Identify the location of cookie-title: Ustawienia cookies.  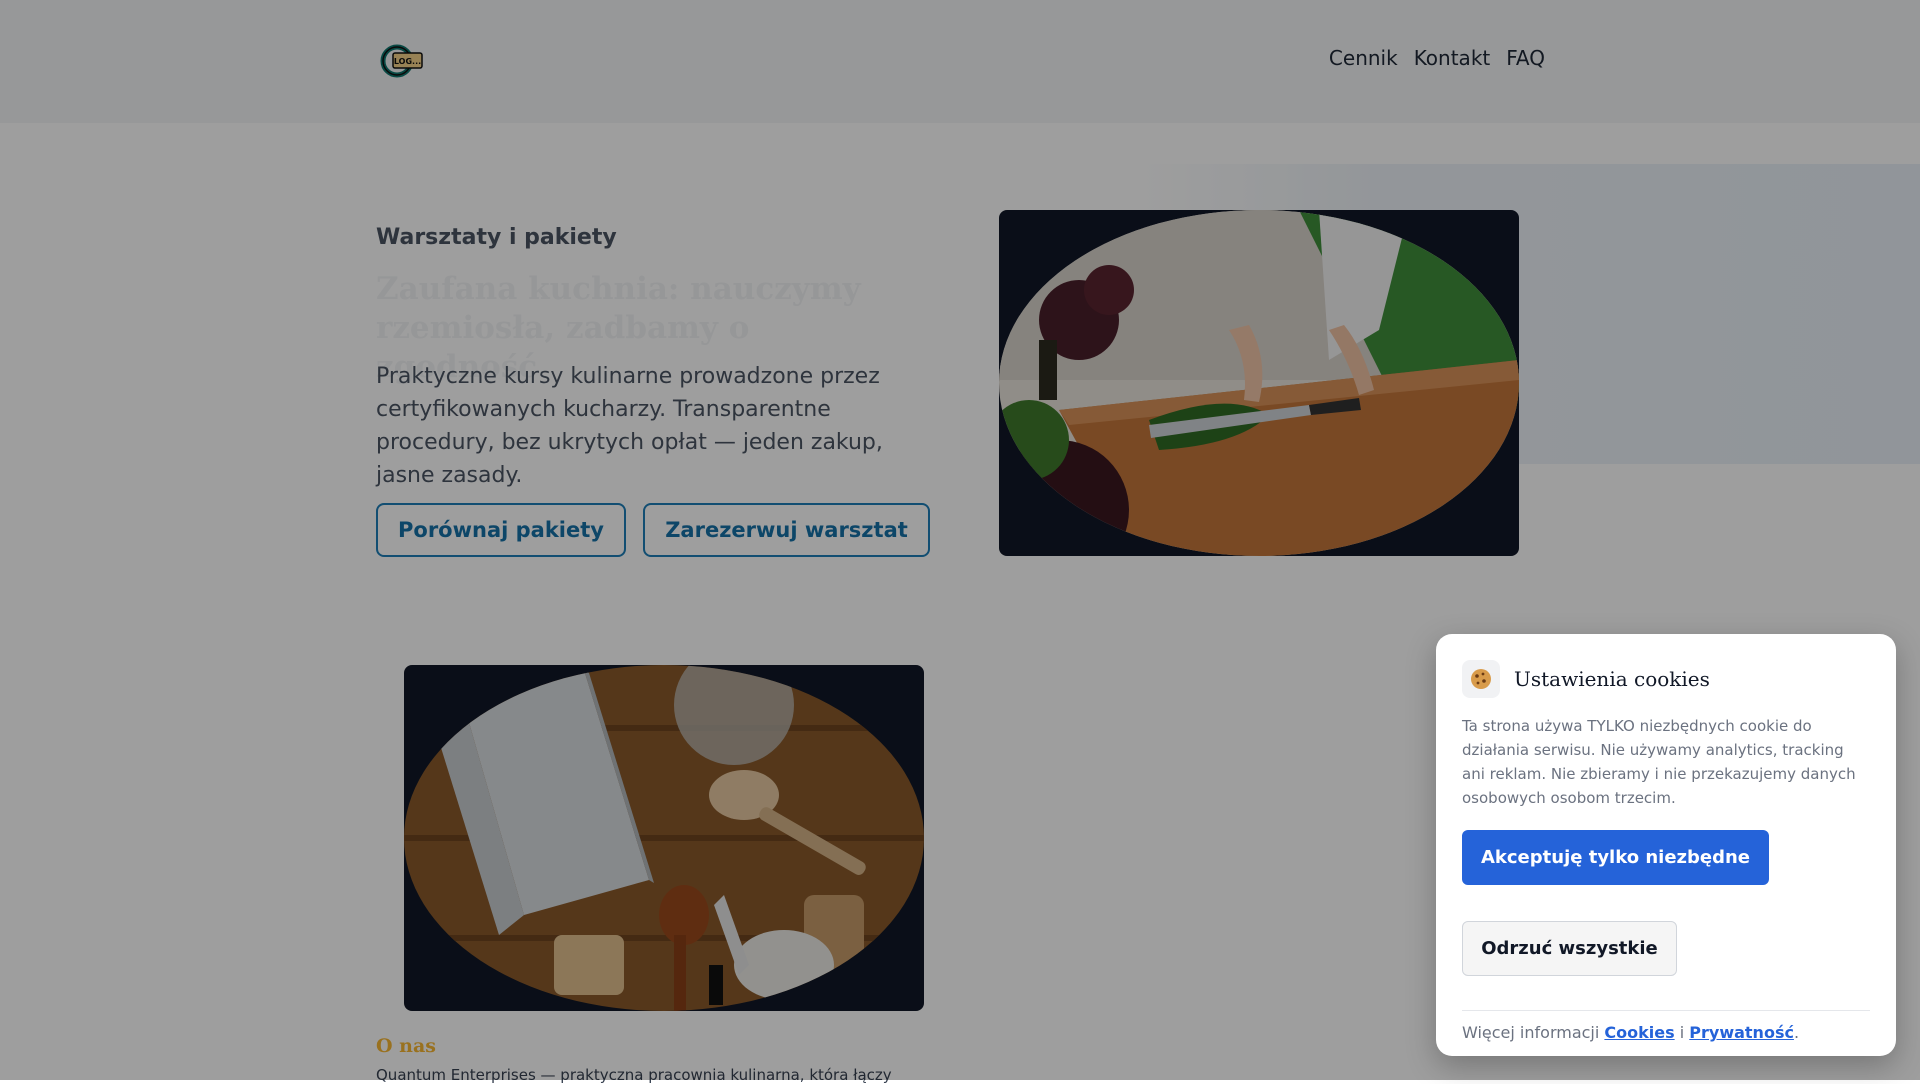
(1612, 679).